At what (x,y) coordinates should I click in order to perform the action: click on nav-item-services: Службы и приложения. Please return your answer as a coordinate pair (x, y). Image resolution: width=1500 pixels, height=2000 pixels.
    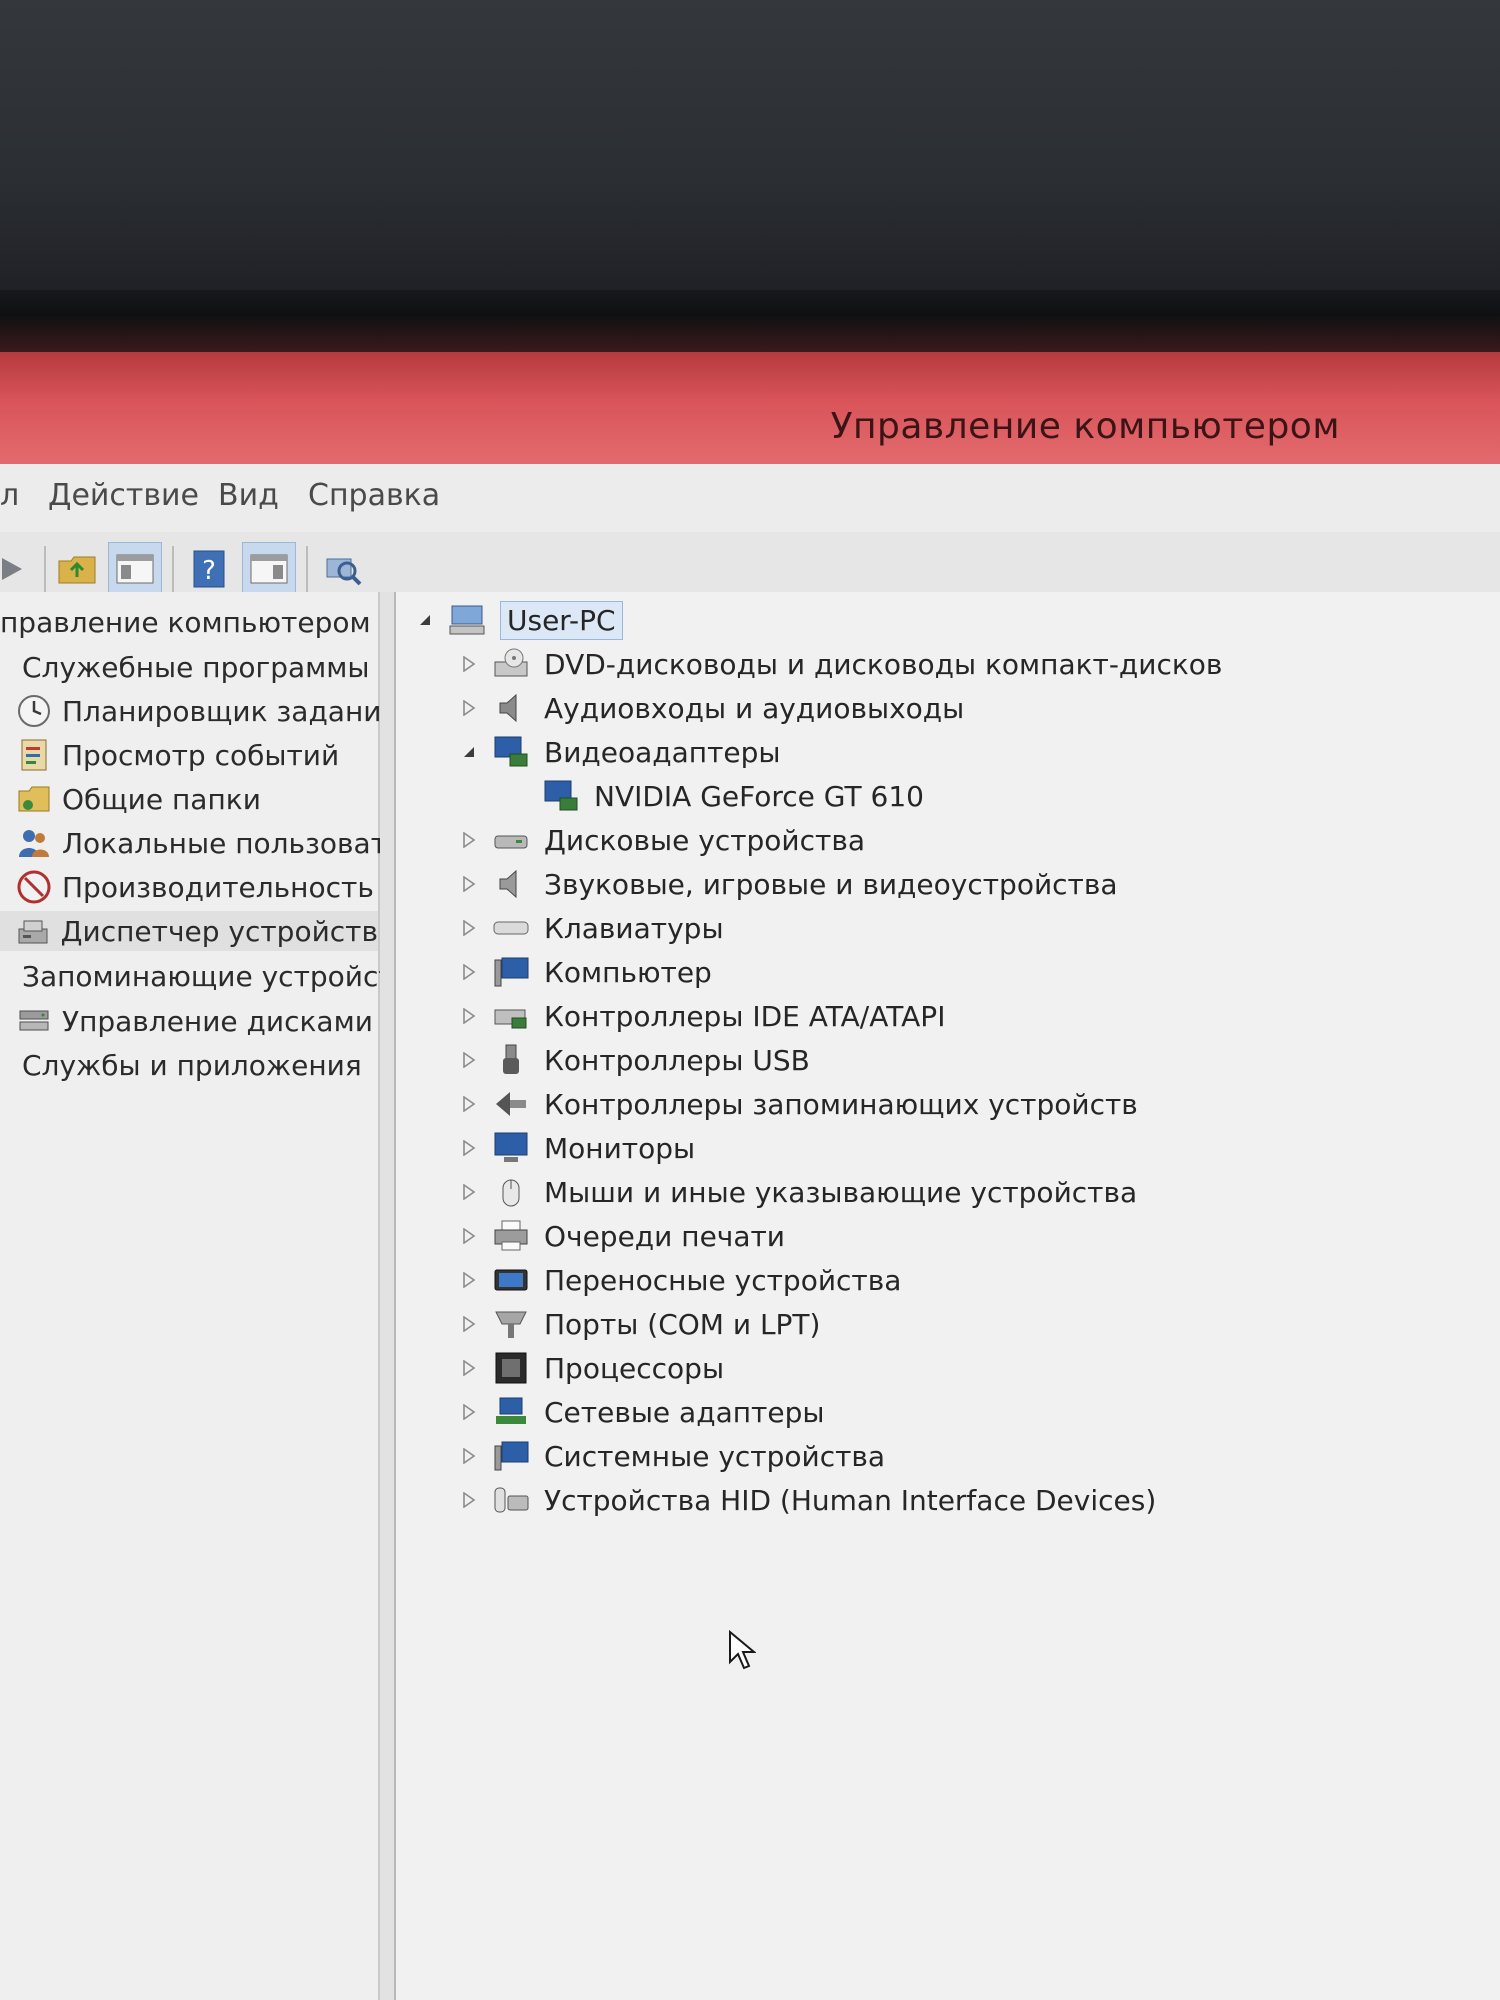
    Looking at the image, I should click on (181, 1065).